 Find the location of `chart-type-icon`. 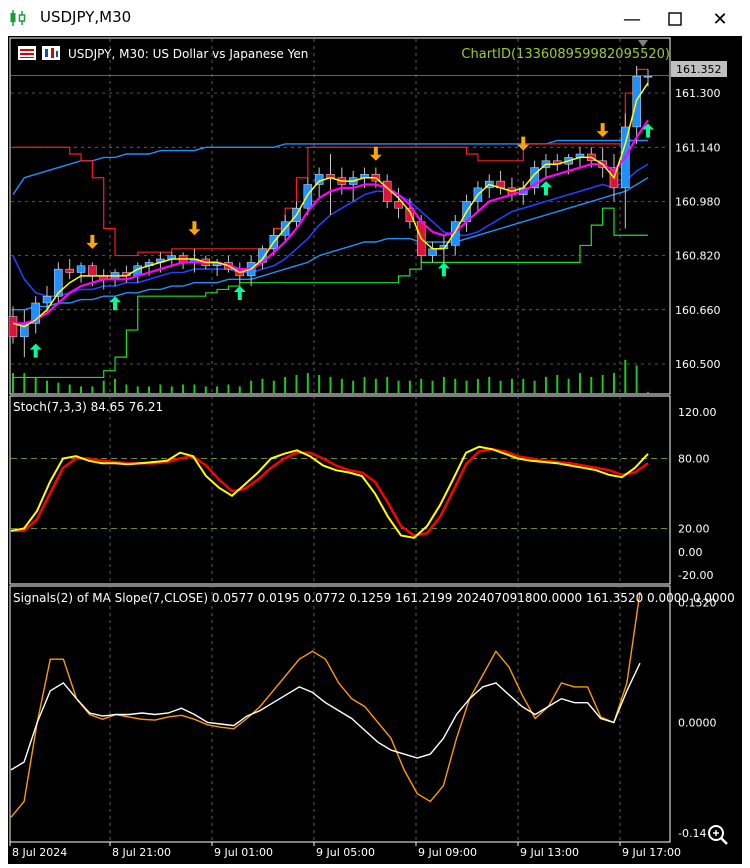

chart-type-icon is located at coordinates (51, 53).